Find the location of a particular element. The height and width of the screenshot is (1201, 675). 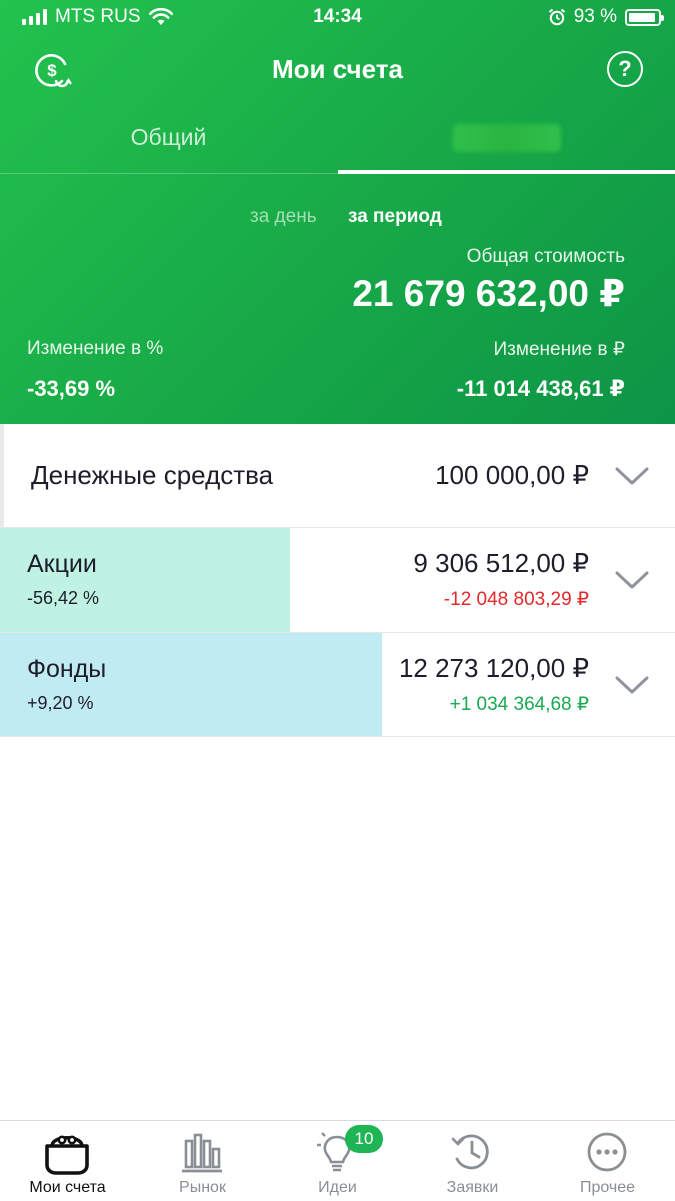

more-dots-icon is located at coordinates (607, 1152).